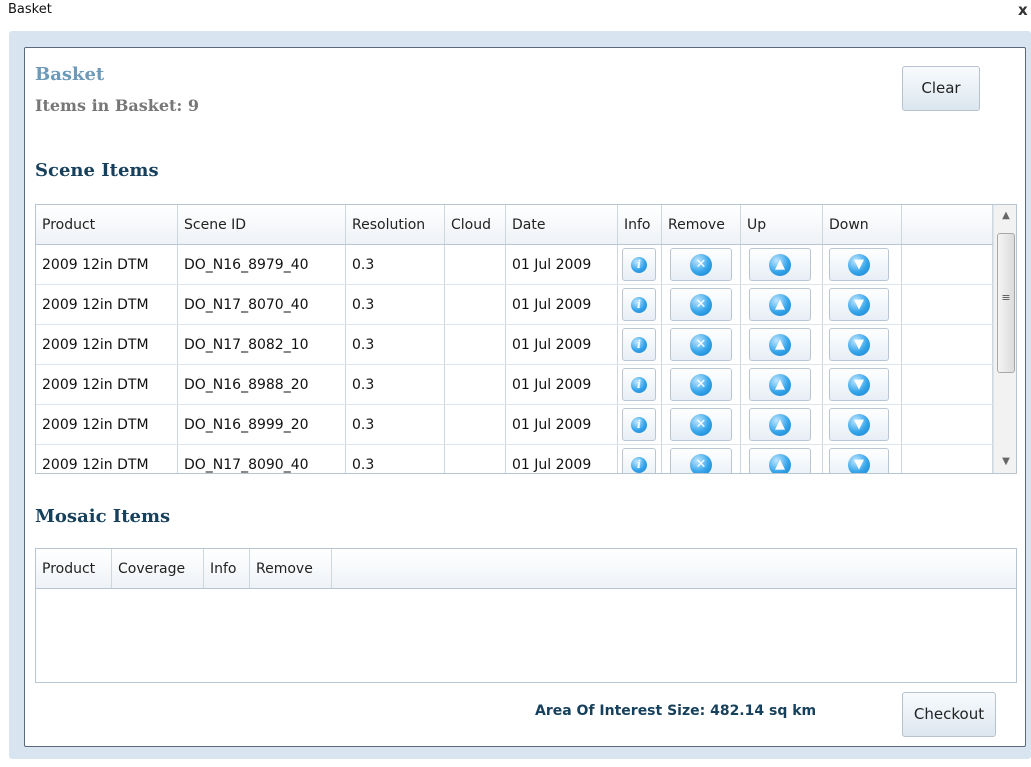 This screenshot has width=1031, height=767. What do you see at coordinates (1005, 462) in the screenshot?
I see `scroll-down-arrow-icon: ▼` at bounding box center [1005, 462].